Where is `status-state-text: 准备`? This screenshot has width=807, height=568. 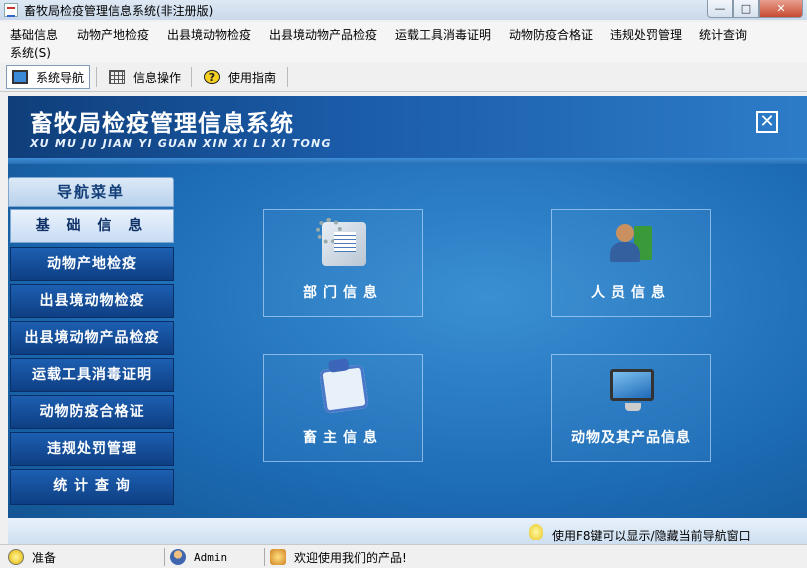
status-state-text: 准备 is located at coordinates (44, 557).